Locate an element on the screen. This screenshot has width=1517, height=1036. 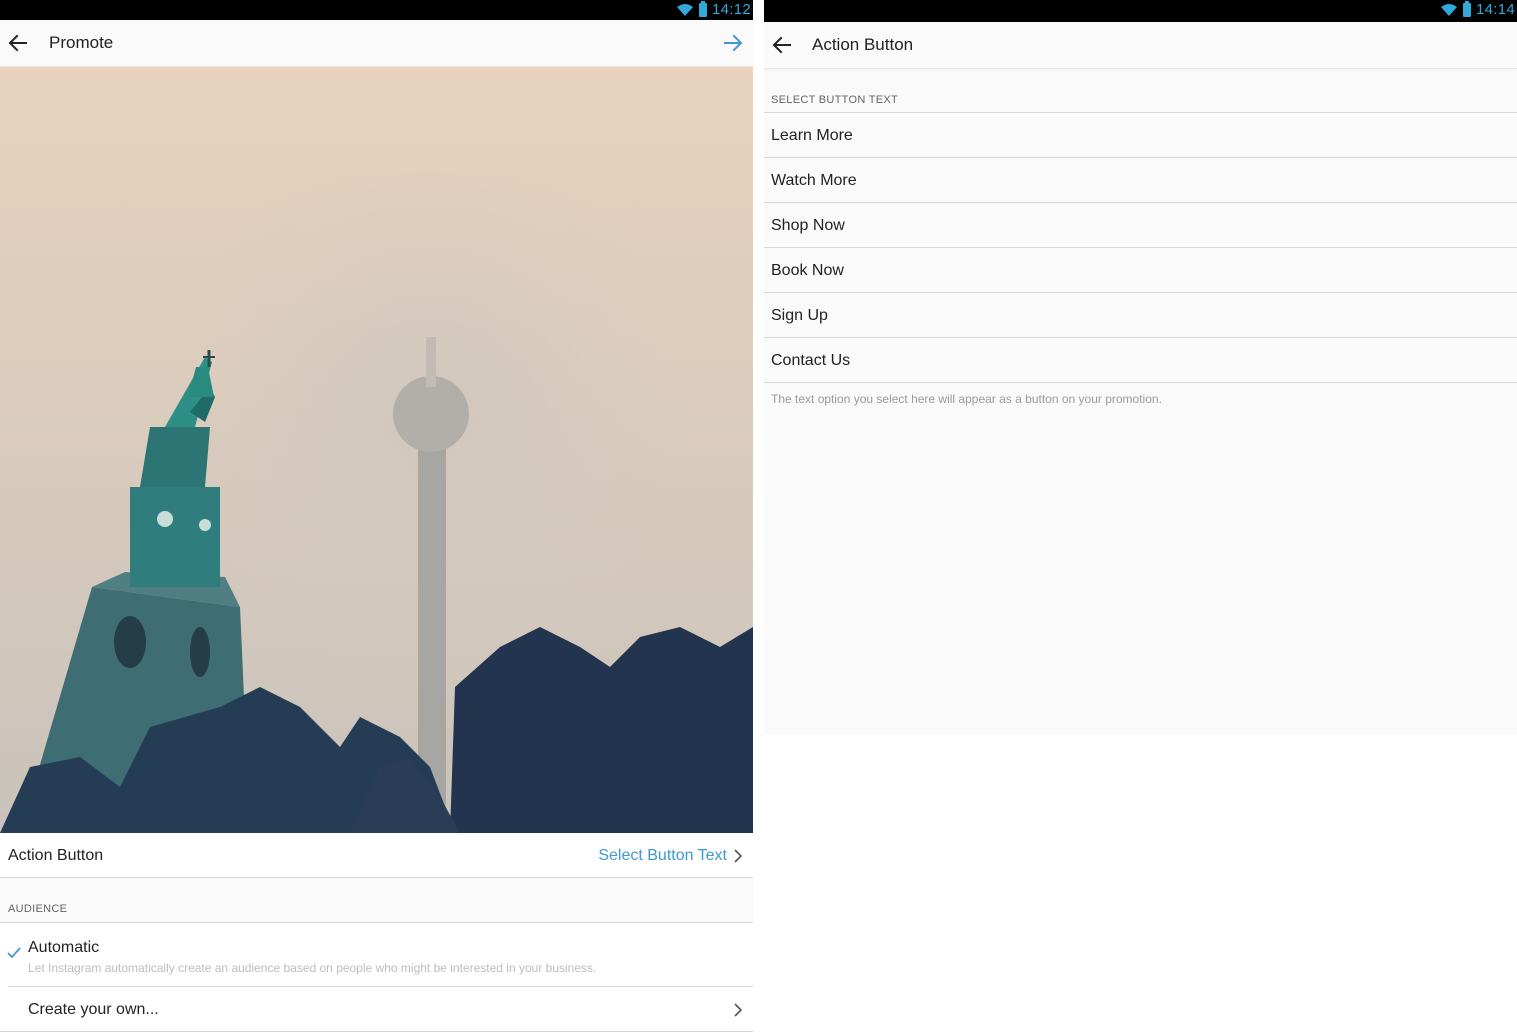
select-button-text-header: SELECT BUTTON TEXT is located at coordinates (1140, 91).